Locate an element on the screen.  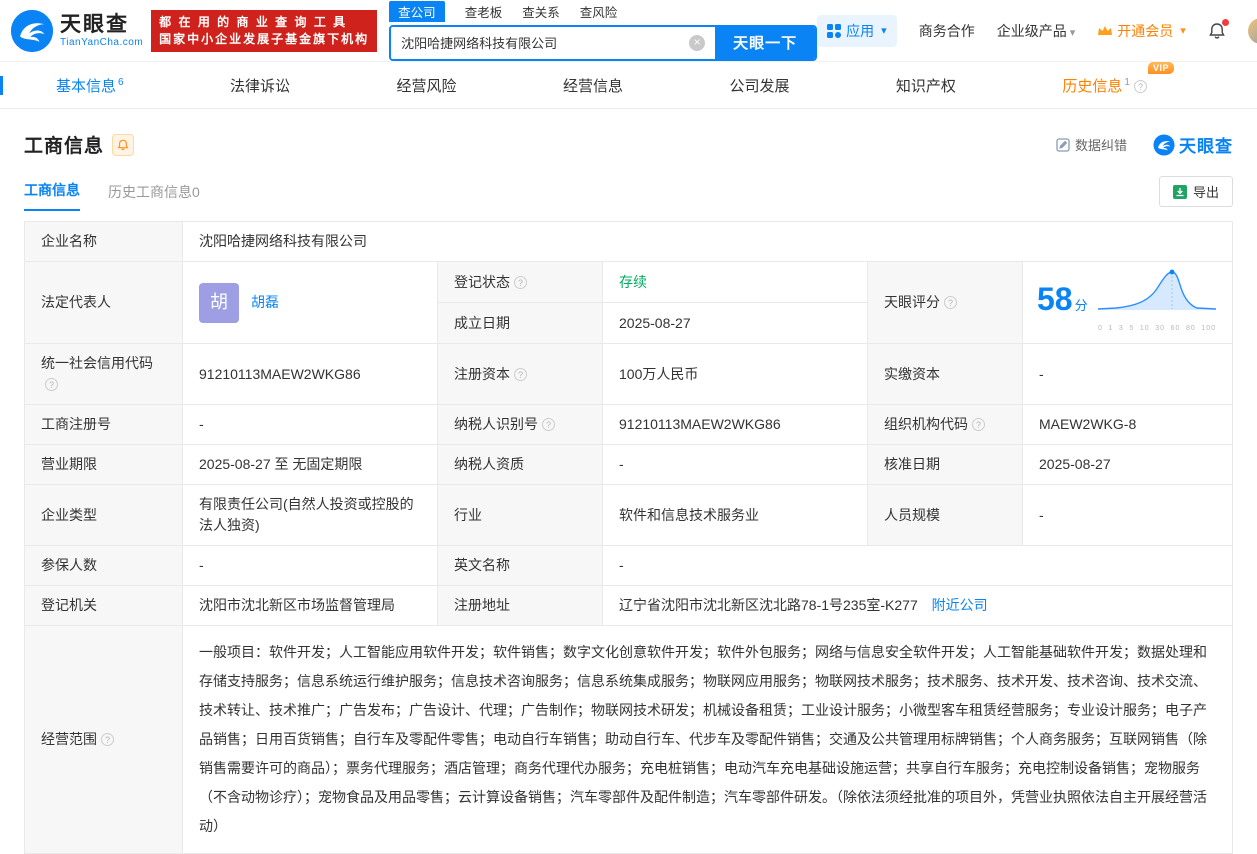
taxpayer-id-value: 91210113MAEW2WKG86 is located at coordinates (735, 424).